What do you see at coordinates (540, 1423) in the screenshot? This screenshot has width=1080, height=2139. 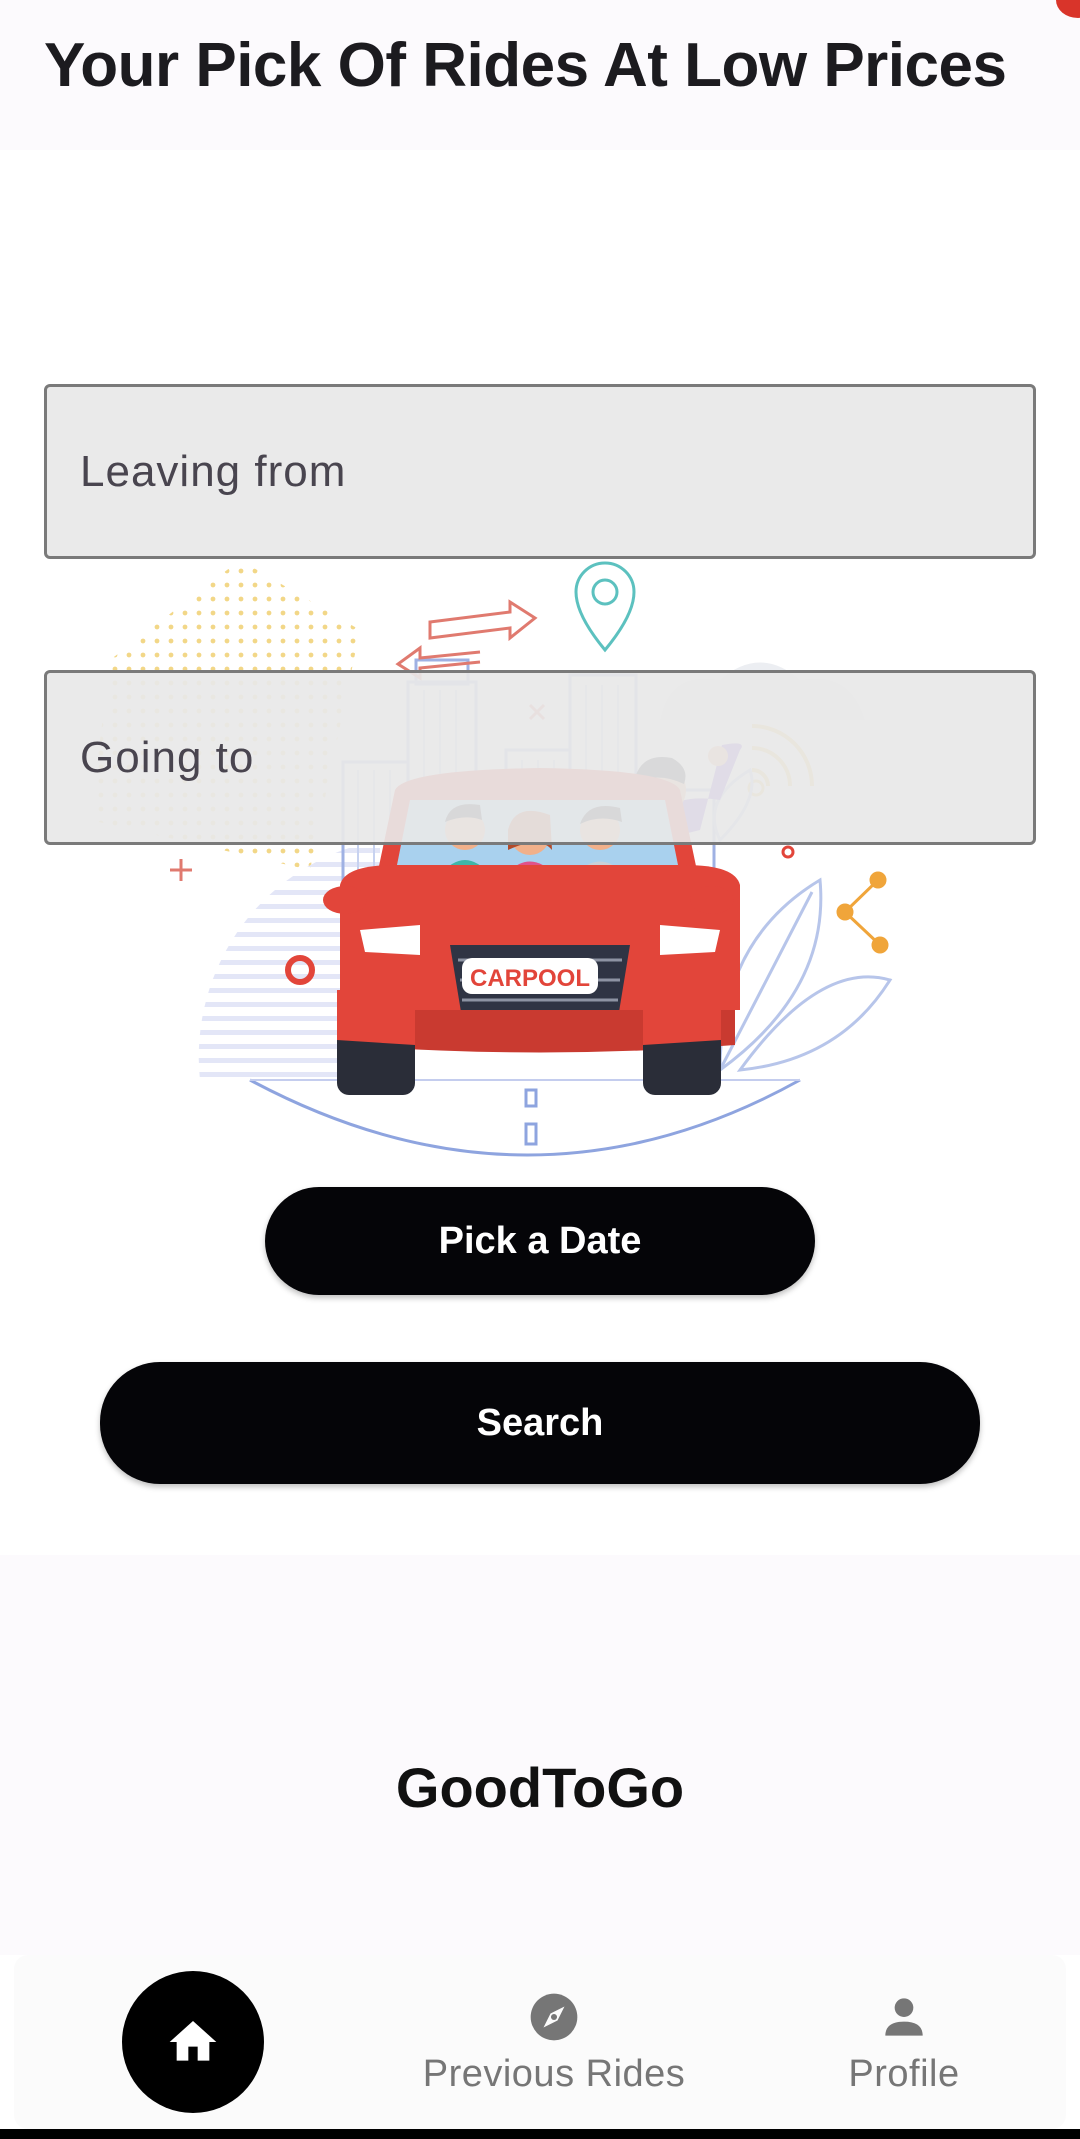 I see `search-button: Search` at bounding box center [540, 1423].